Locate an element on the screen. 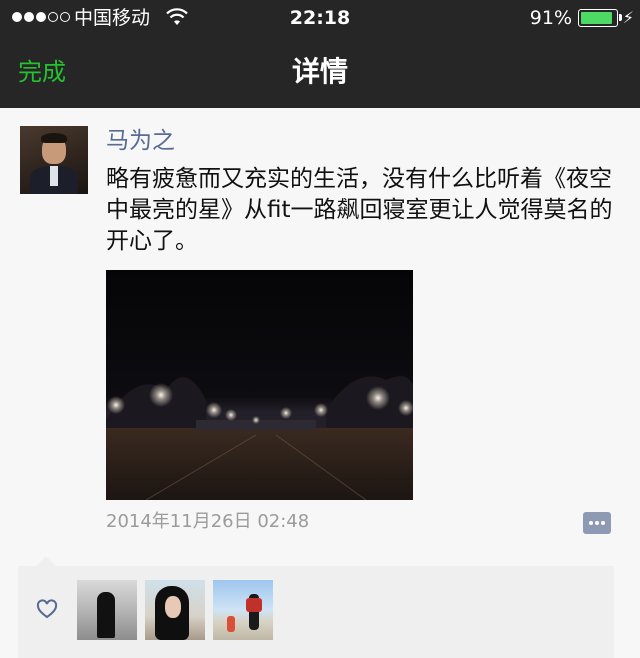 This screenshot has width=640, height=658. battery-level-fill is located at coordinates (596, 18).